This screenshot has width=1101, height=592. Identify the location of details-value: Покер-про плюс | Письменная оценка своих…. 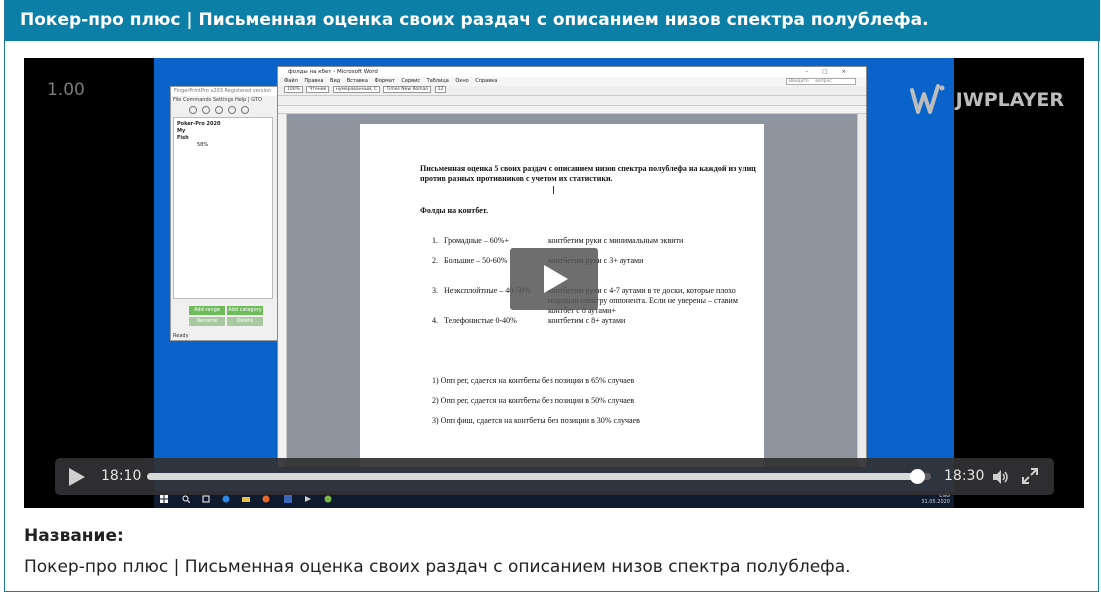
(437, 567).